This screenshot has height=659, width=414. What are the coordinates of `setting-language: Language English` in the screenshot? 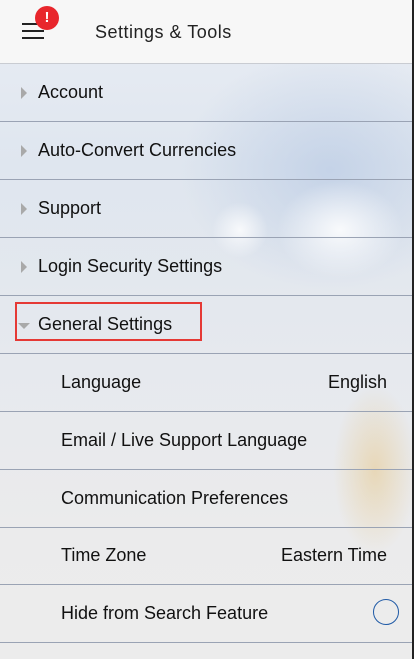 It's located at (206, 383).